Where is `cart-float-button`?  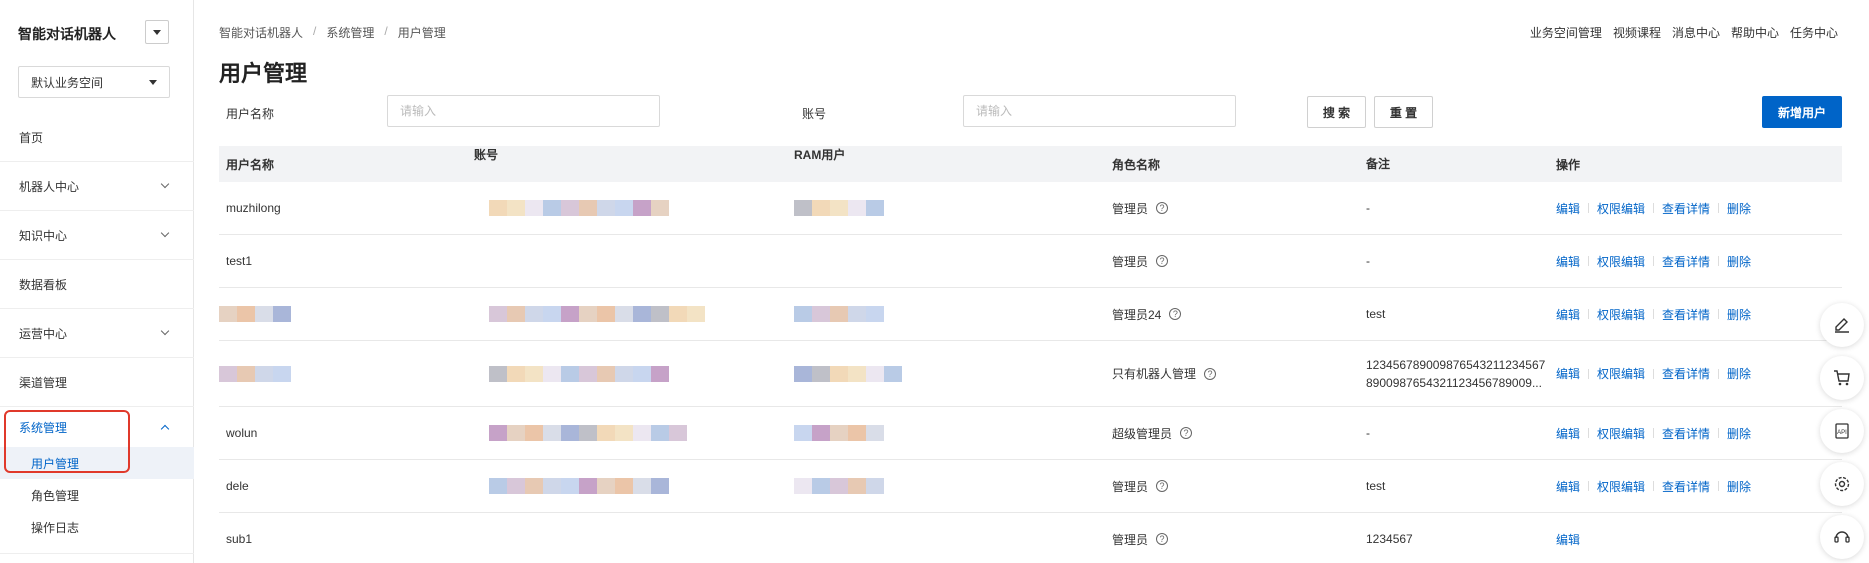
cart-float-button is located at coordinates (1842, 378).